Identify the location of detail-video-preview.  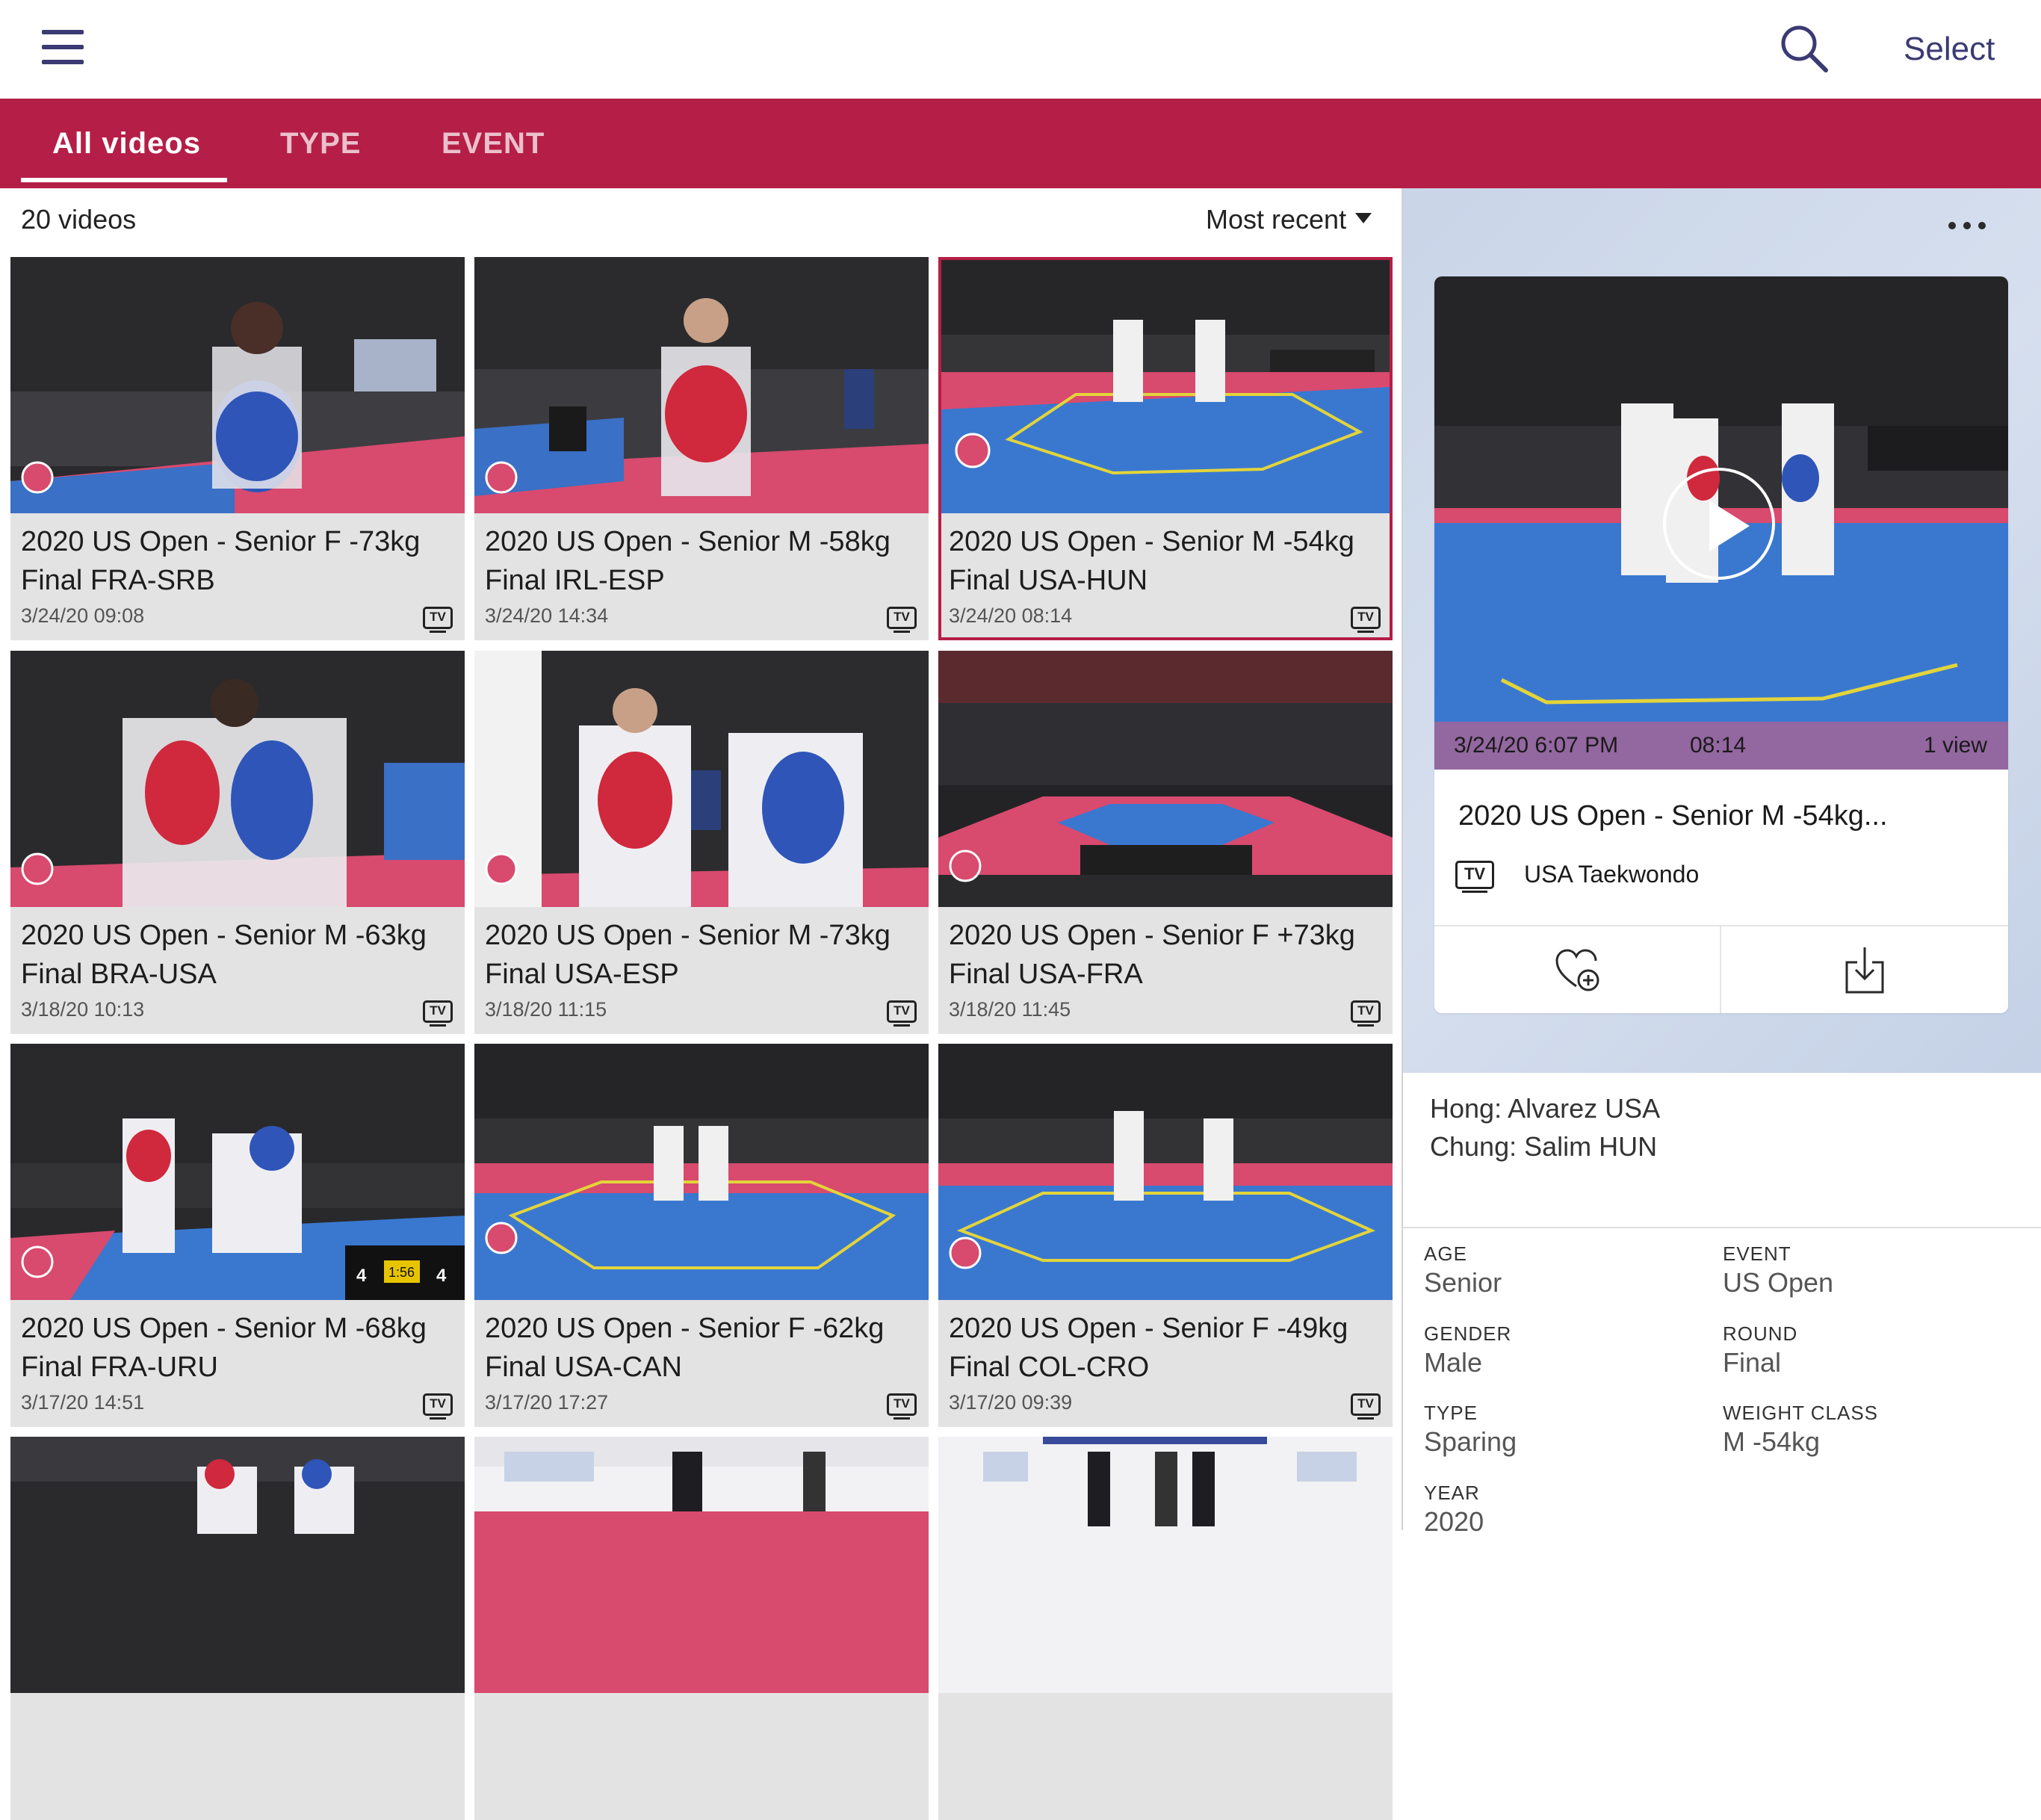
(1721, 523).